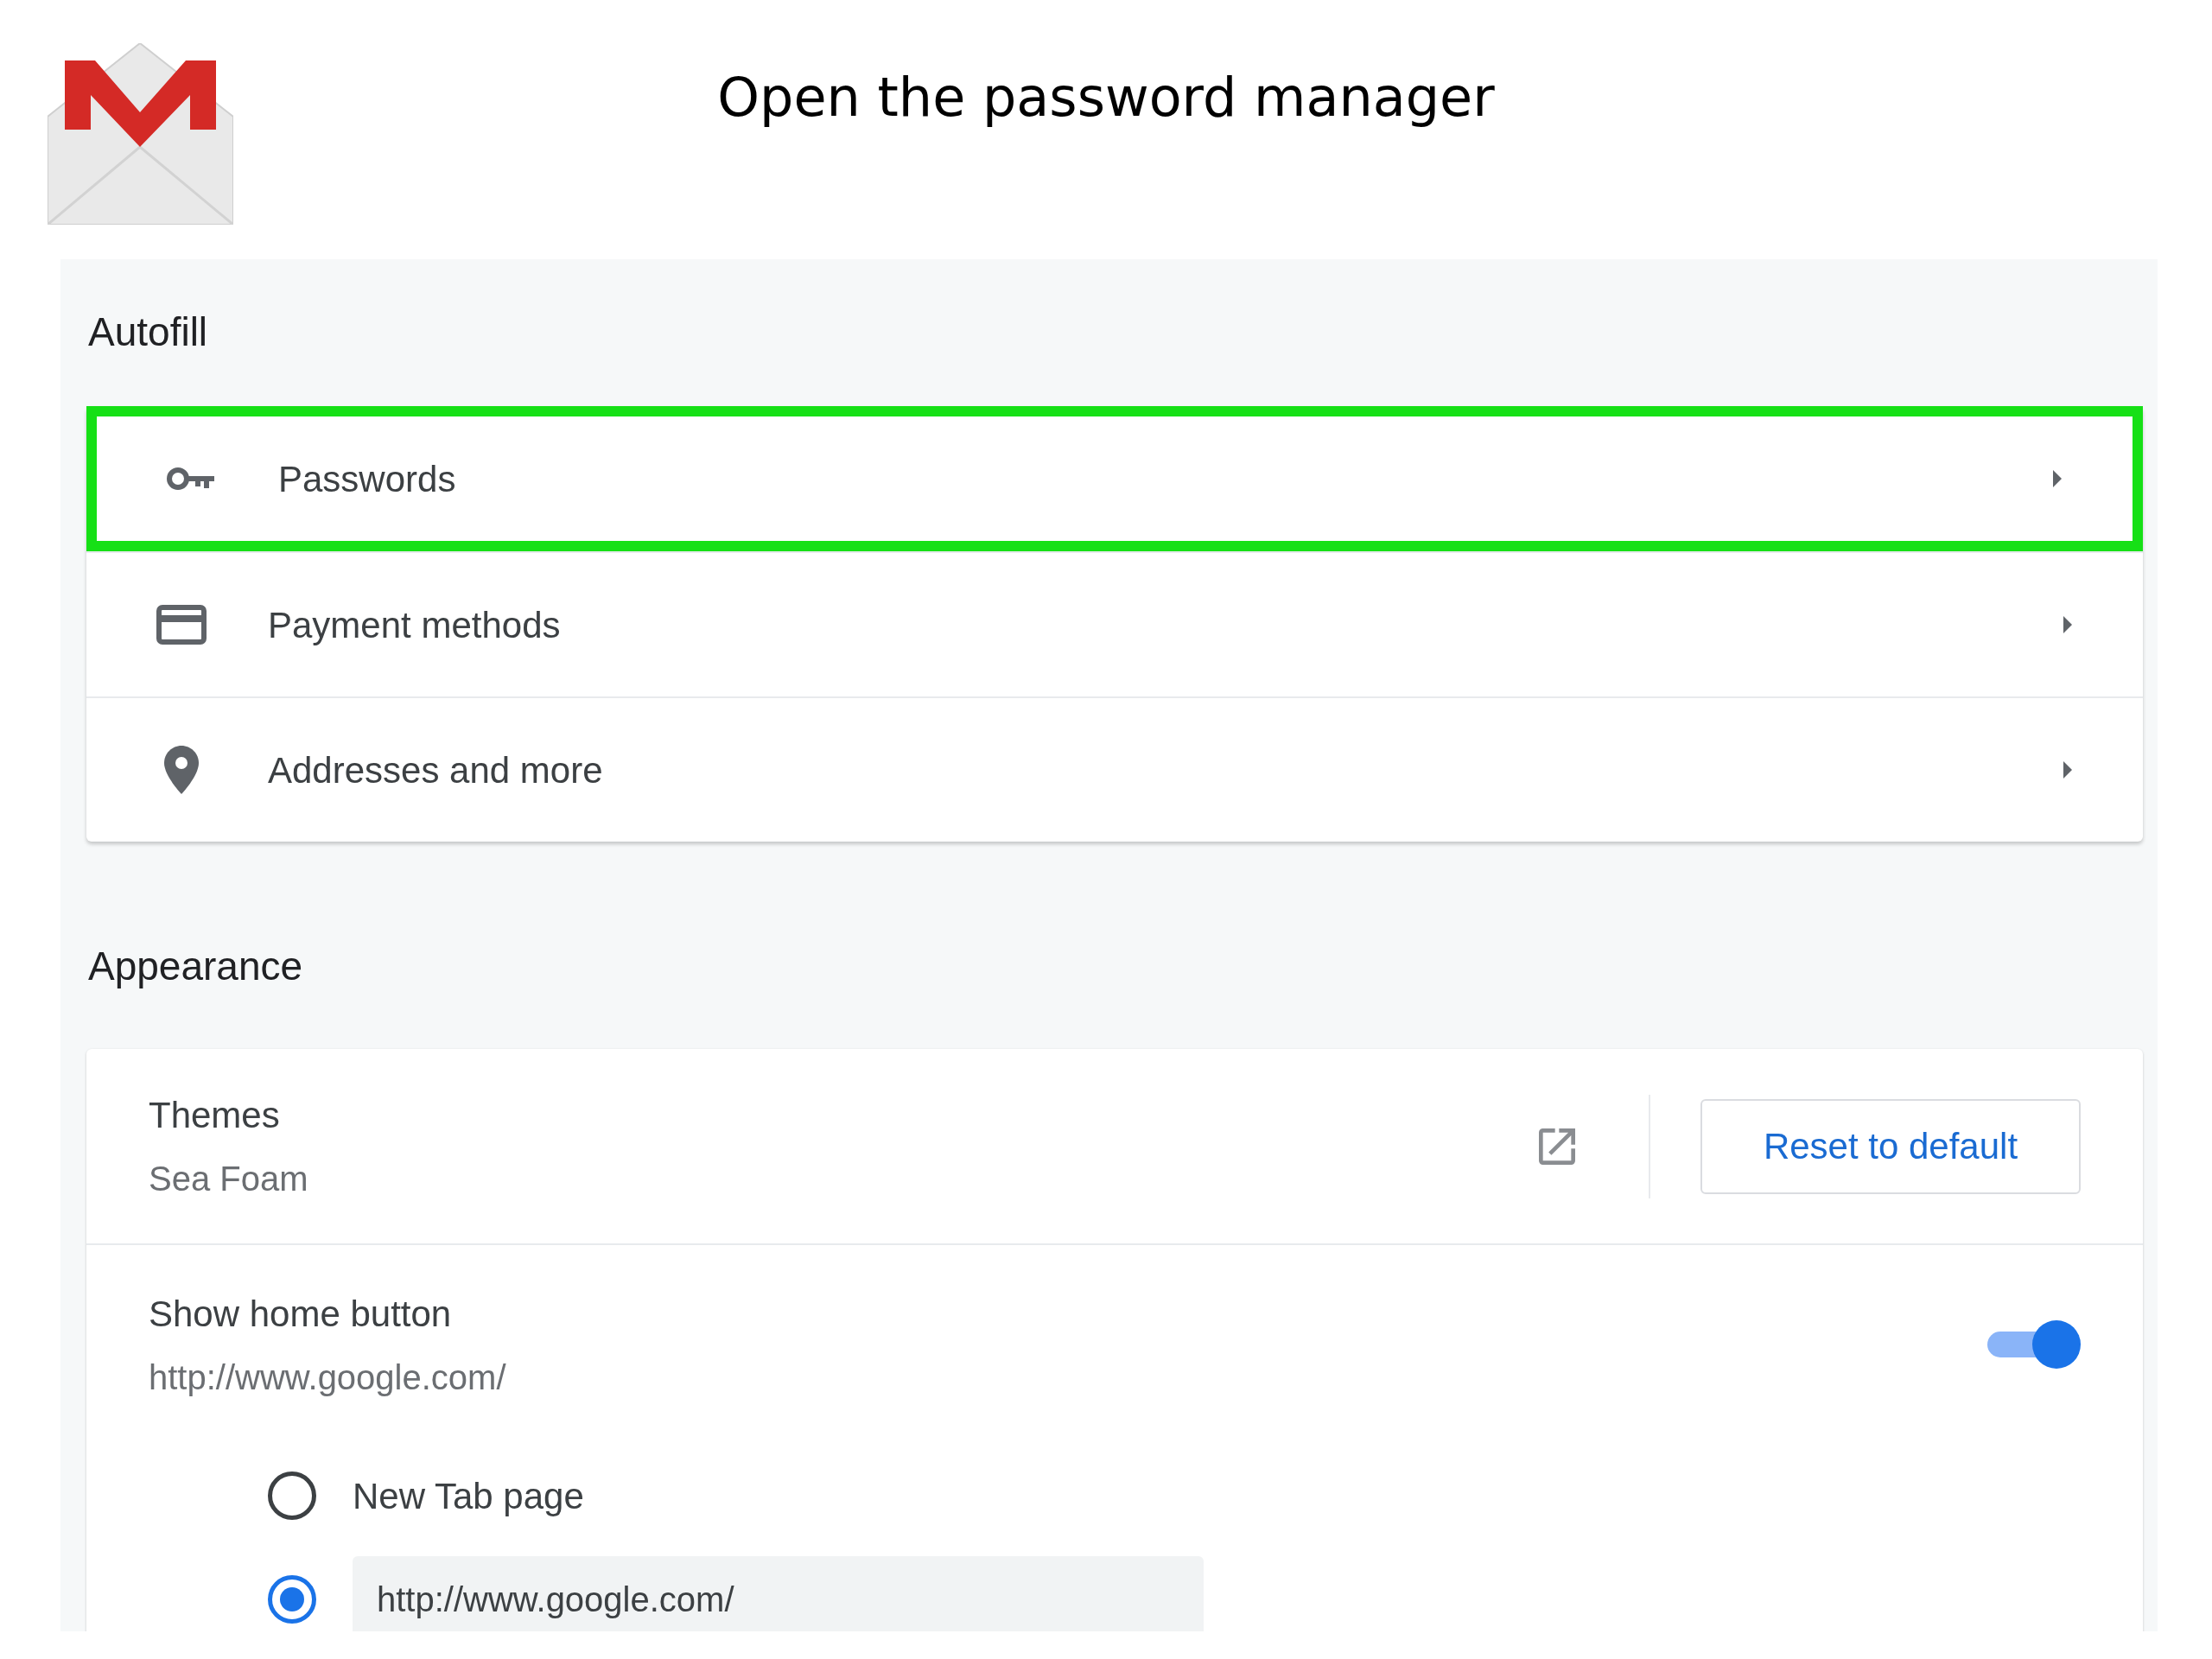 This screenshot has width=2212, height=1659. What do you see at coordinates (140, 134) in the screenshot?
I see `envelope-logo-icon` at bounding box center [140, 134].